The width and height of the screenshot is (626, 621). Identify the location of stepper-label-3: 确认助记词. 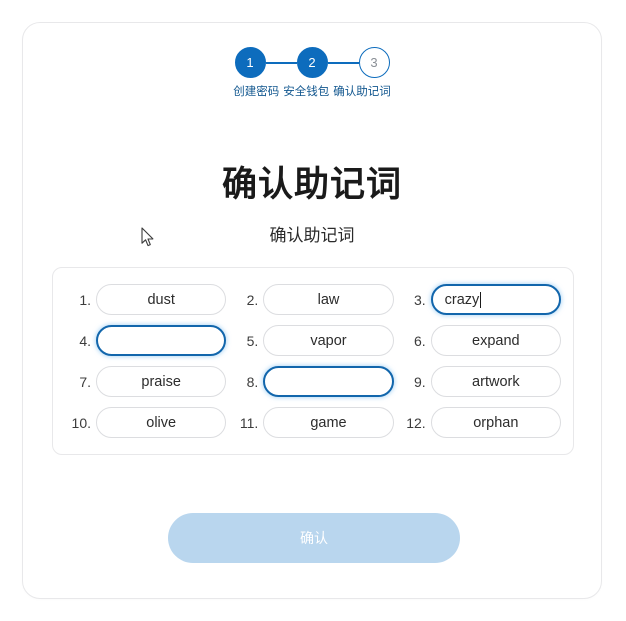
(362, 92).